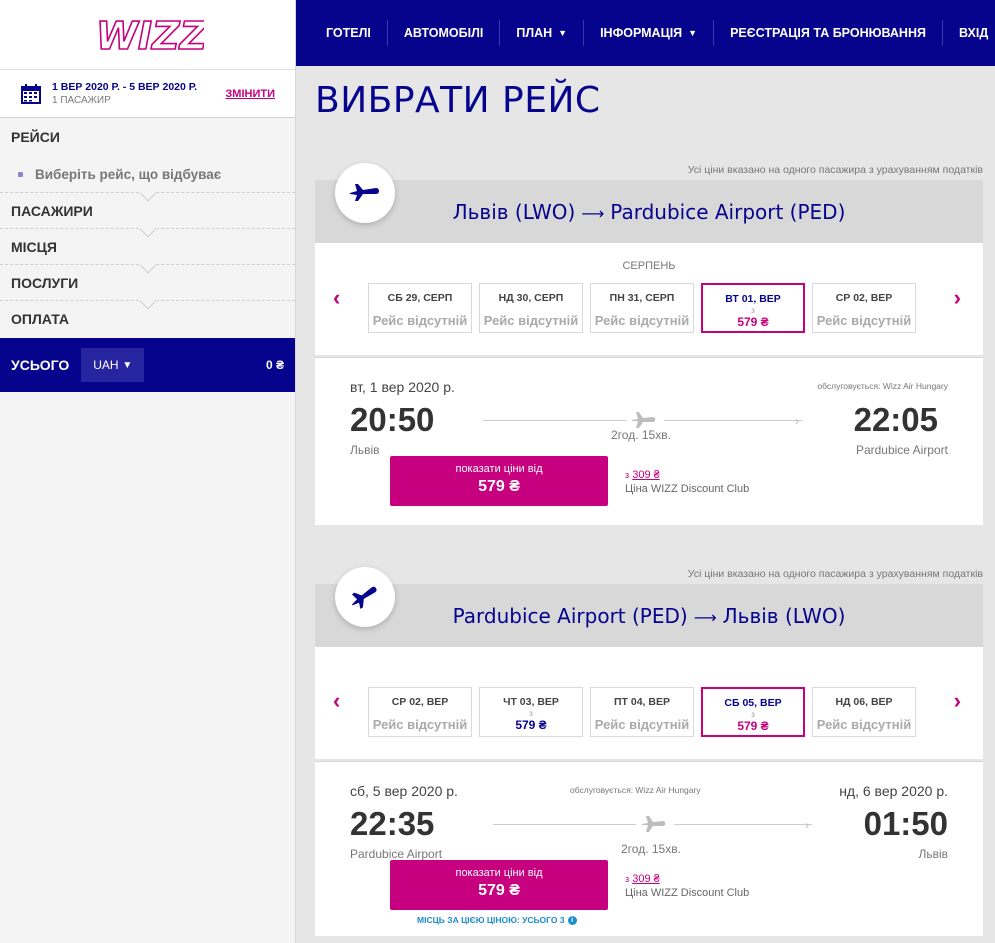  What do you see at coordinates (106, 365) in the screenshot?
I see `currency-value: UAH` at bounding box center [106, 365].